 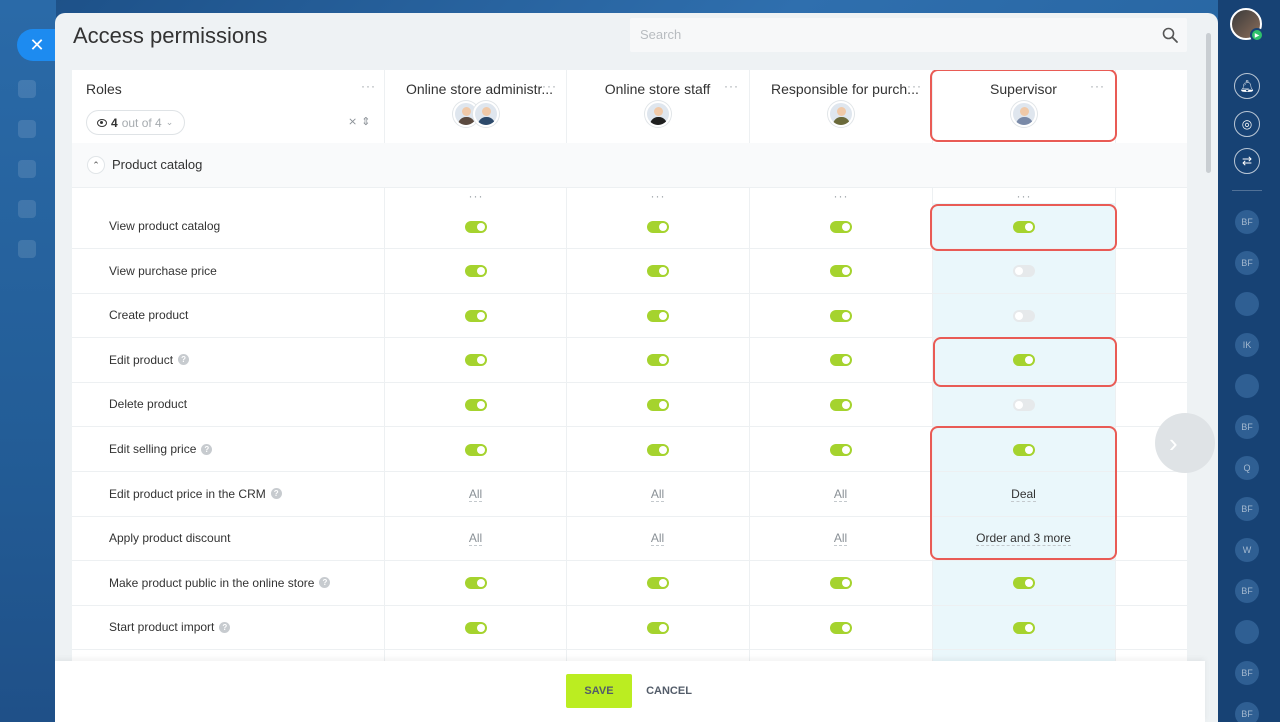 What do you see at coordinates (149, 315) in the screenshot?
I see `permission-label-text: Create product` at bounding box center [149, 315].